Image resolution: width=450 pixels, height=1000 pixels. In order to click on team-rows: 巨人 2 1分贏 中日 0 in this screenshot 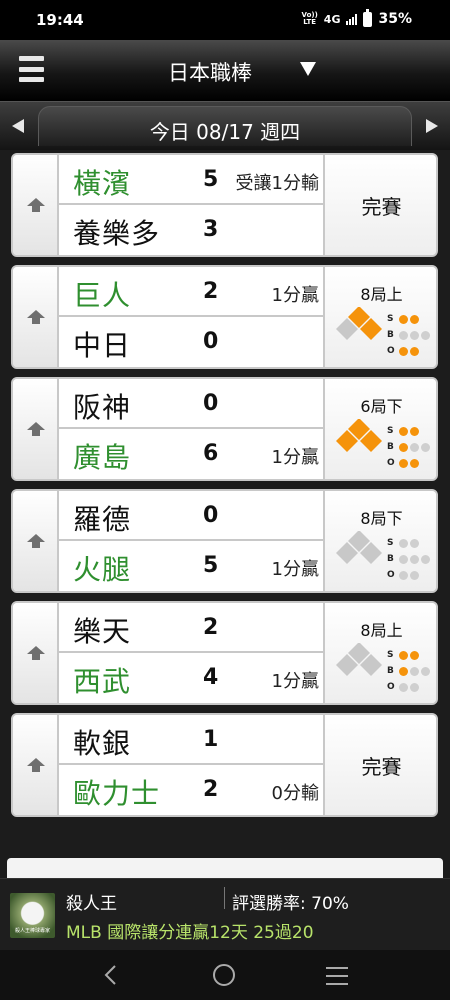, I will do `click(191, 317)`.